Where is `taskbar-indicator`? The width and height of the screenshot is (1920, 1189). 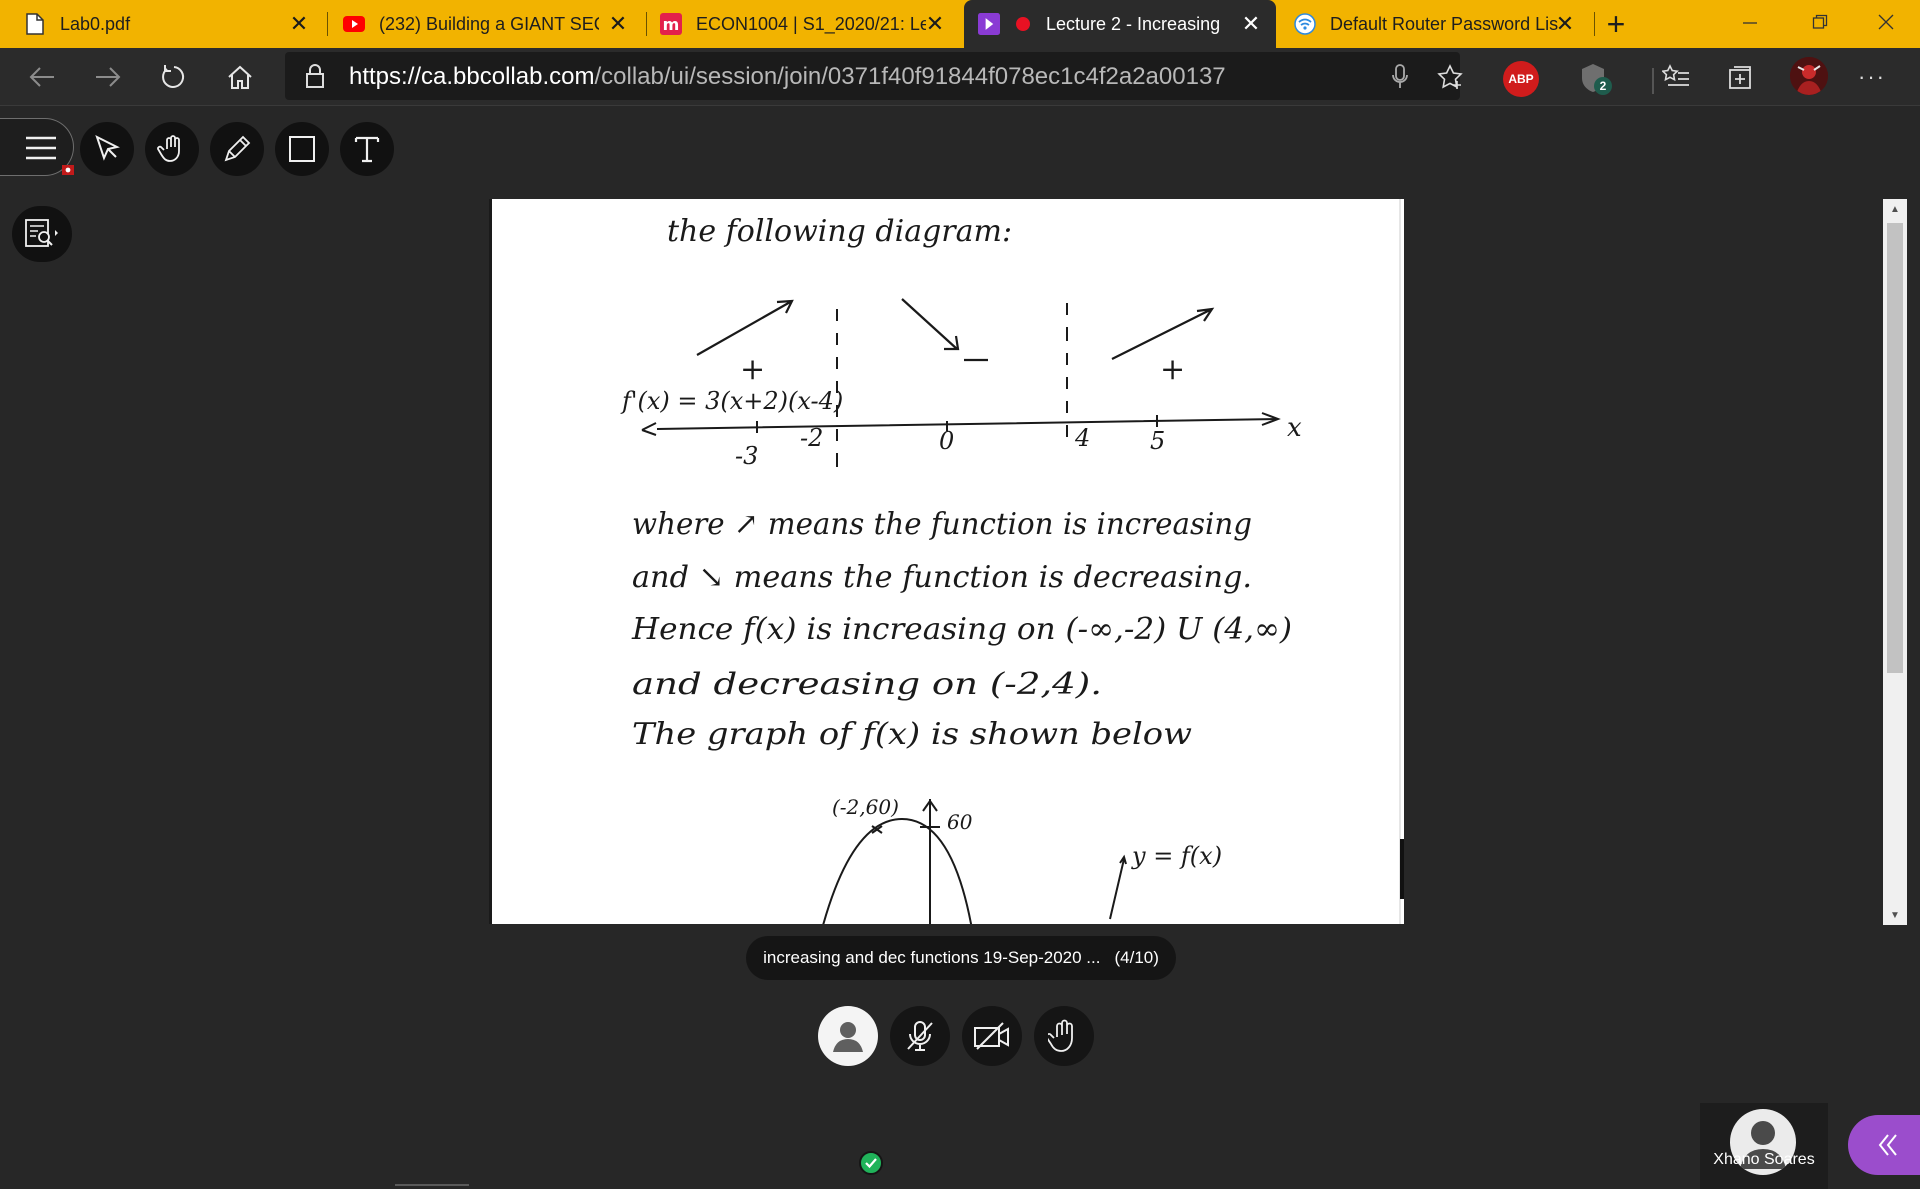
taskbar-indicator is located at coordinates (432, 1185).